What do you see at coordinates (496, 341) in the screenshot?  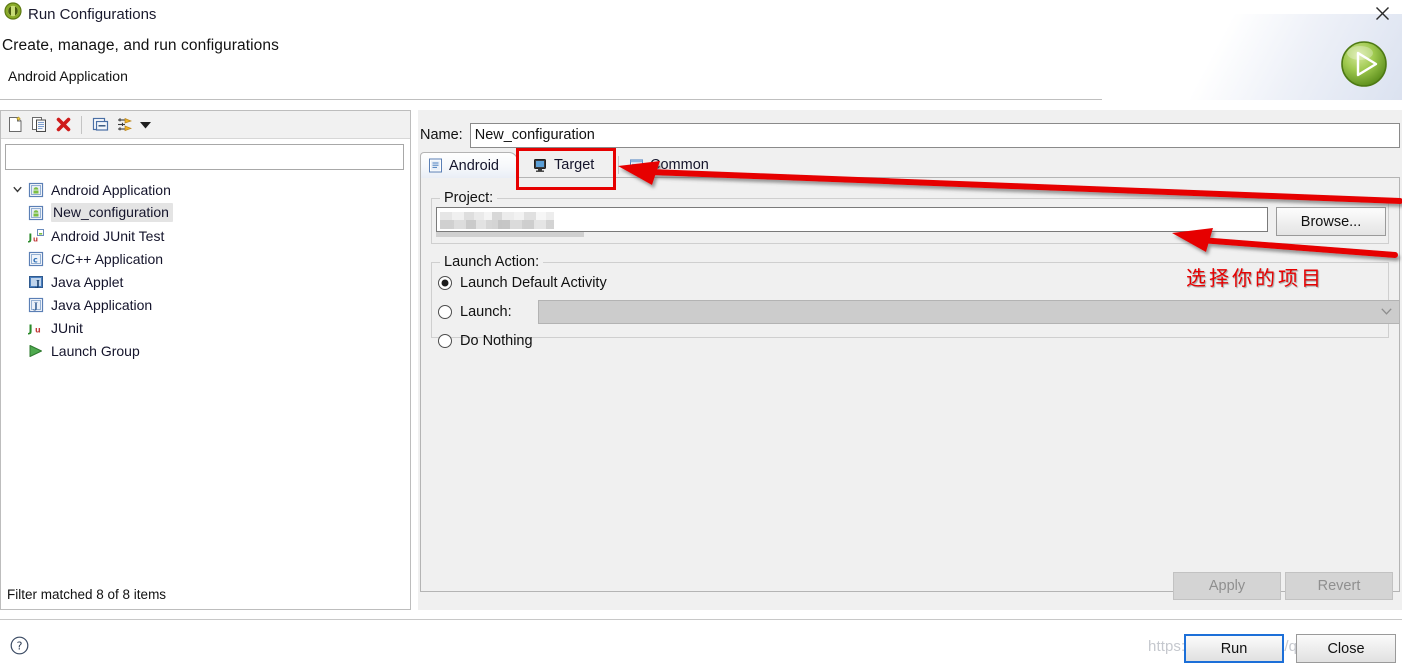 I see `radio-label: Do Nothing` at bounding box center [496, 341].